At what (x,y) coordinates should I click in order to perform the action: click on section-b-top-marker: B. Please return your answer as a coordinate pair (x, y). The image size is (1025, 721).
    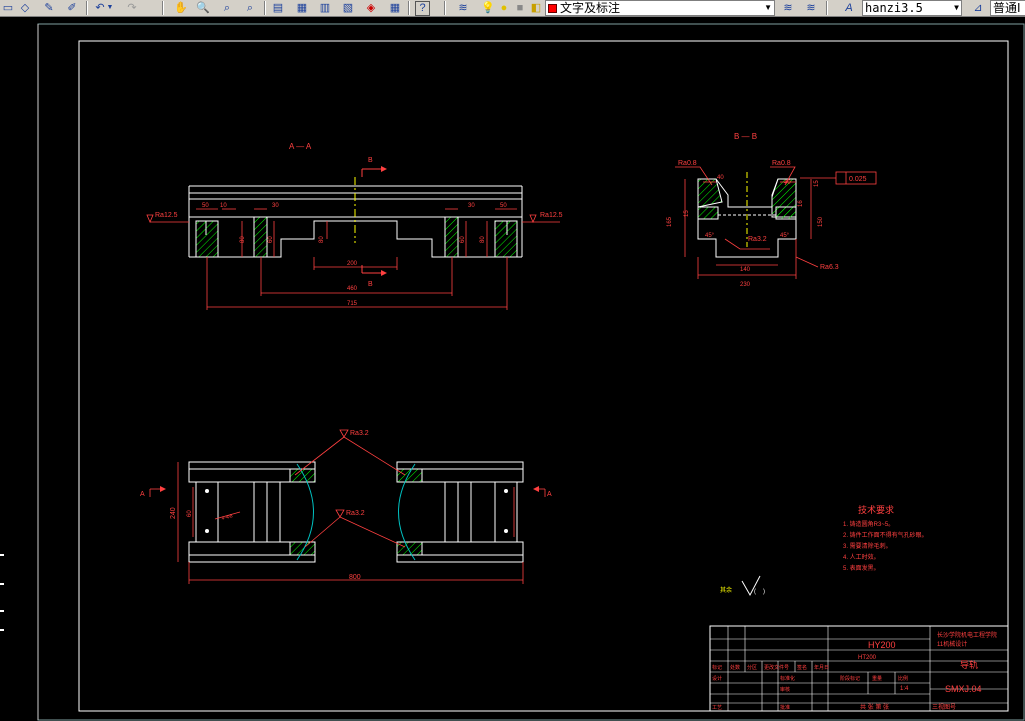
    Looking at the image, I should click on (370, 160).